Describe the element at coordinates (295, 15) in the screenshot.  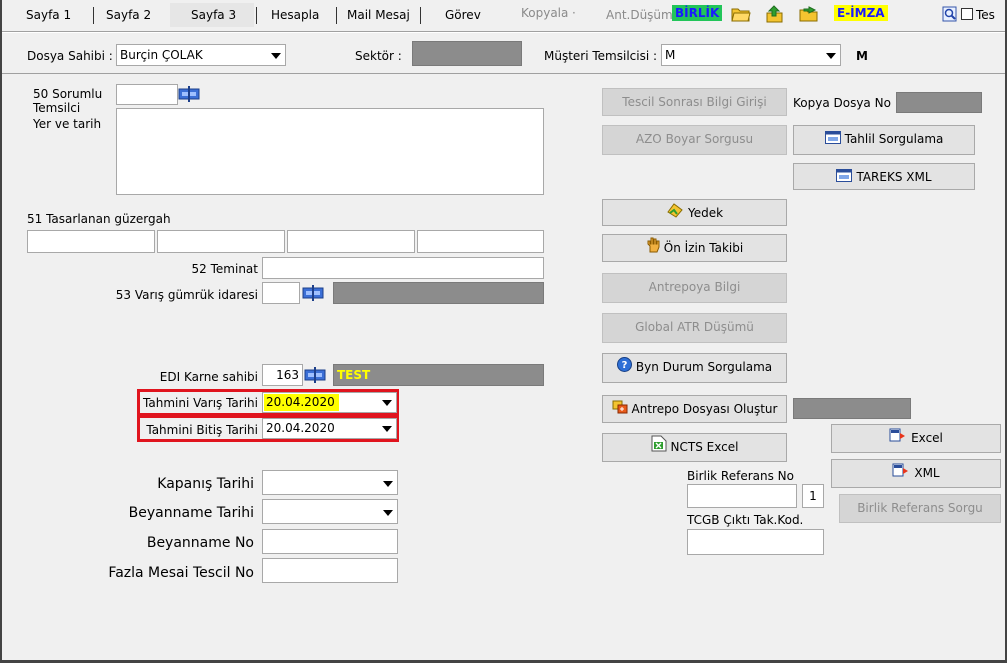
I see `hesapla-button: Hesapla` at that location.